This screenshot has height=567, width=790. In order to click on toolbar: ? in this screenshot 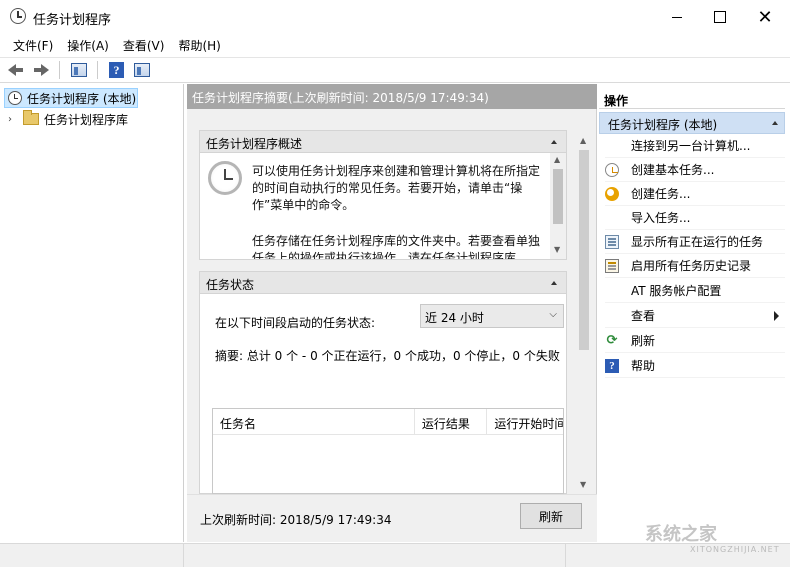, I will do `click(395, 70)`.